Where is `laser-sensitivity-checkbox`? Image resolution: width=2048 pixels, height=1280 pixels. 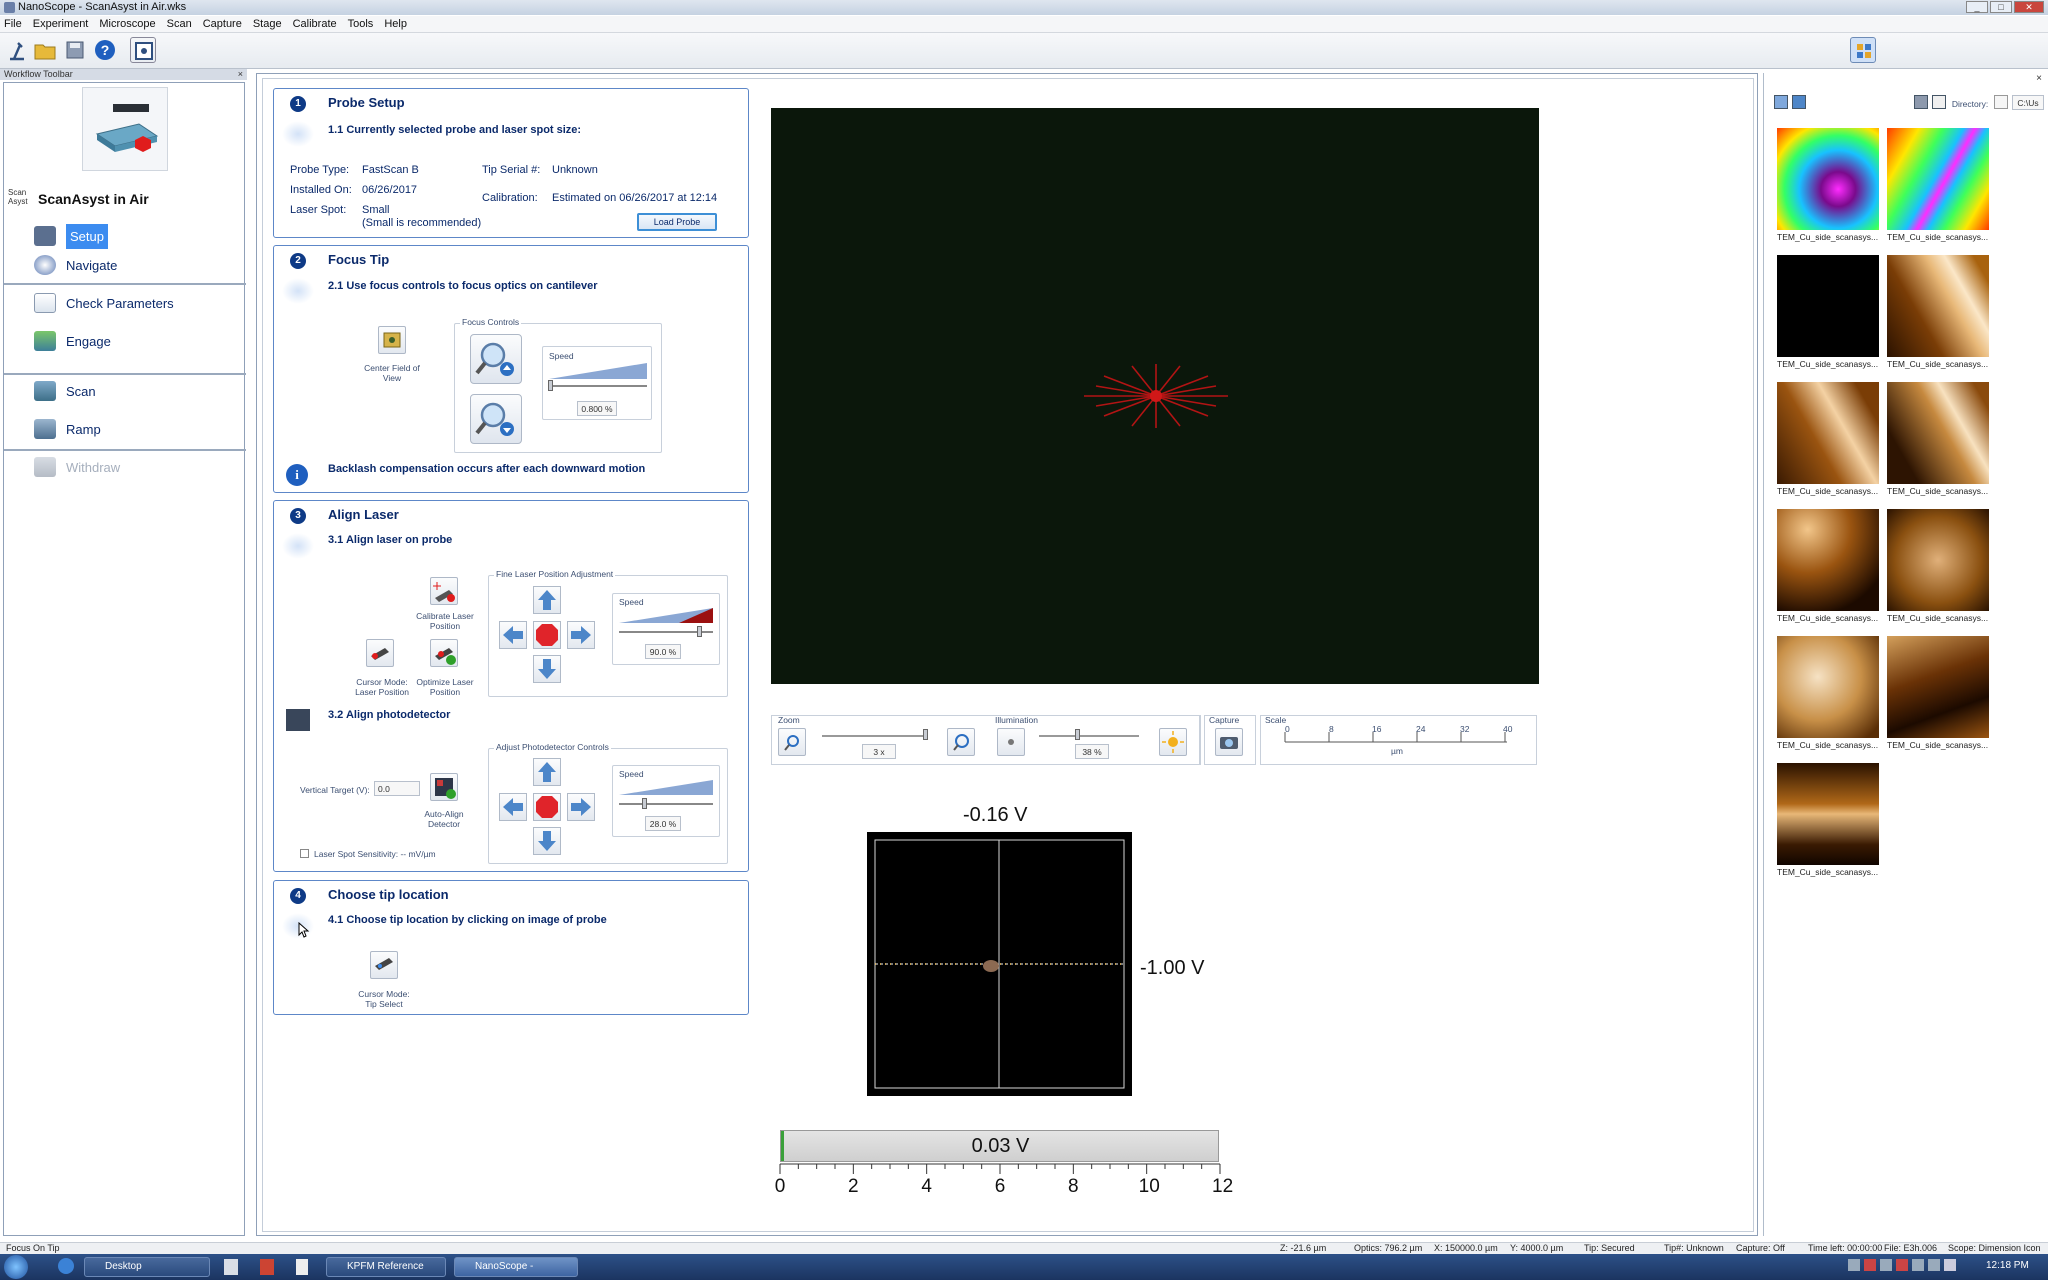 laser-sensitivity-checkbox is located at coordinates (304, 853).